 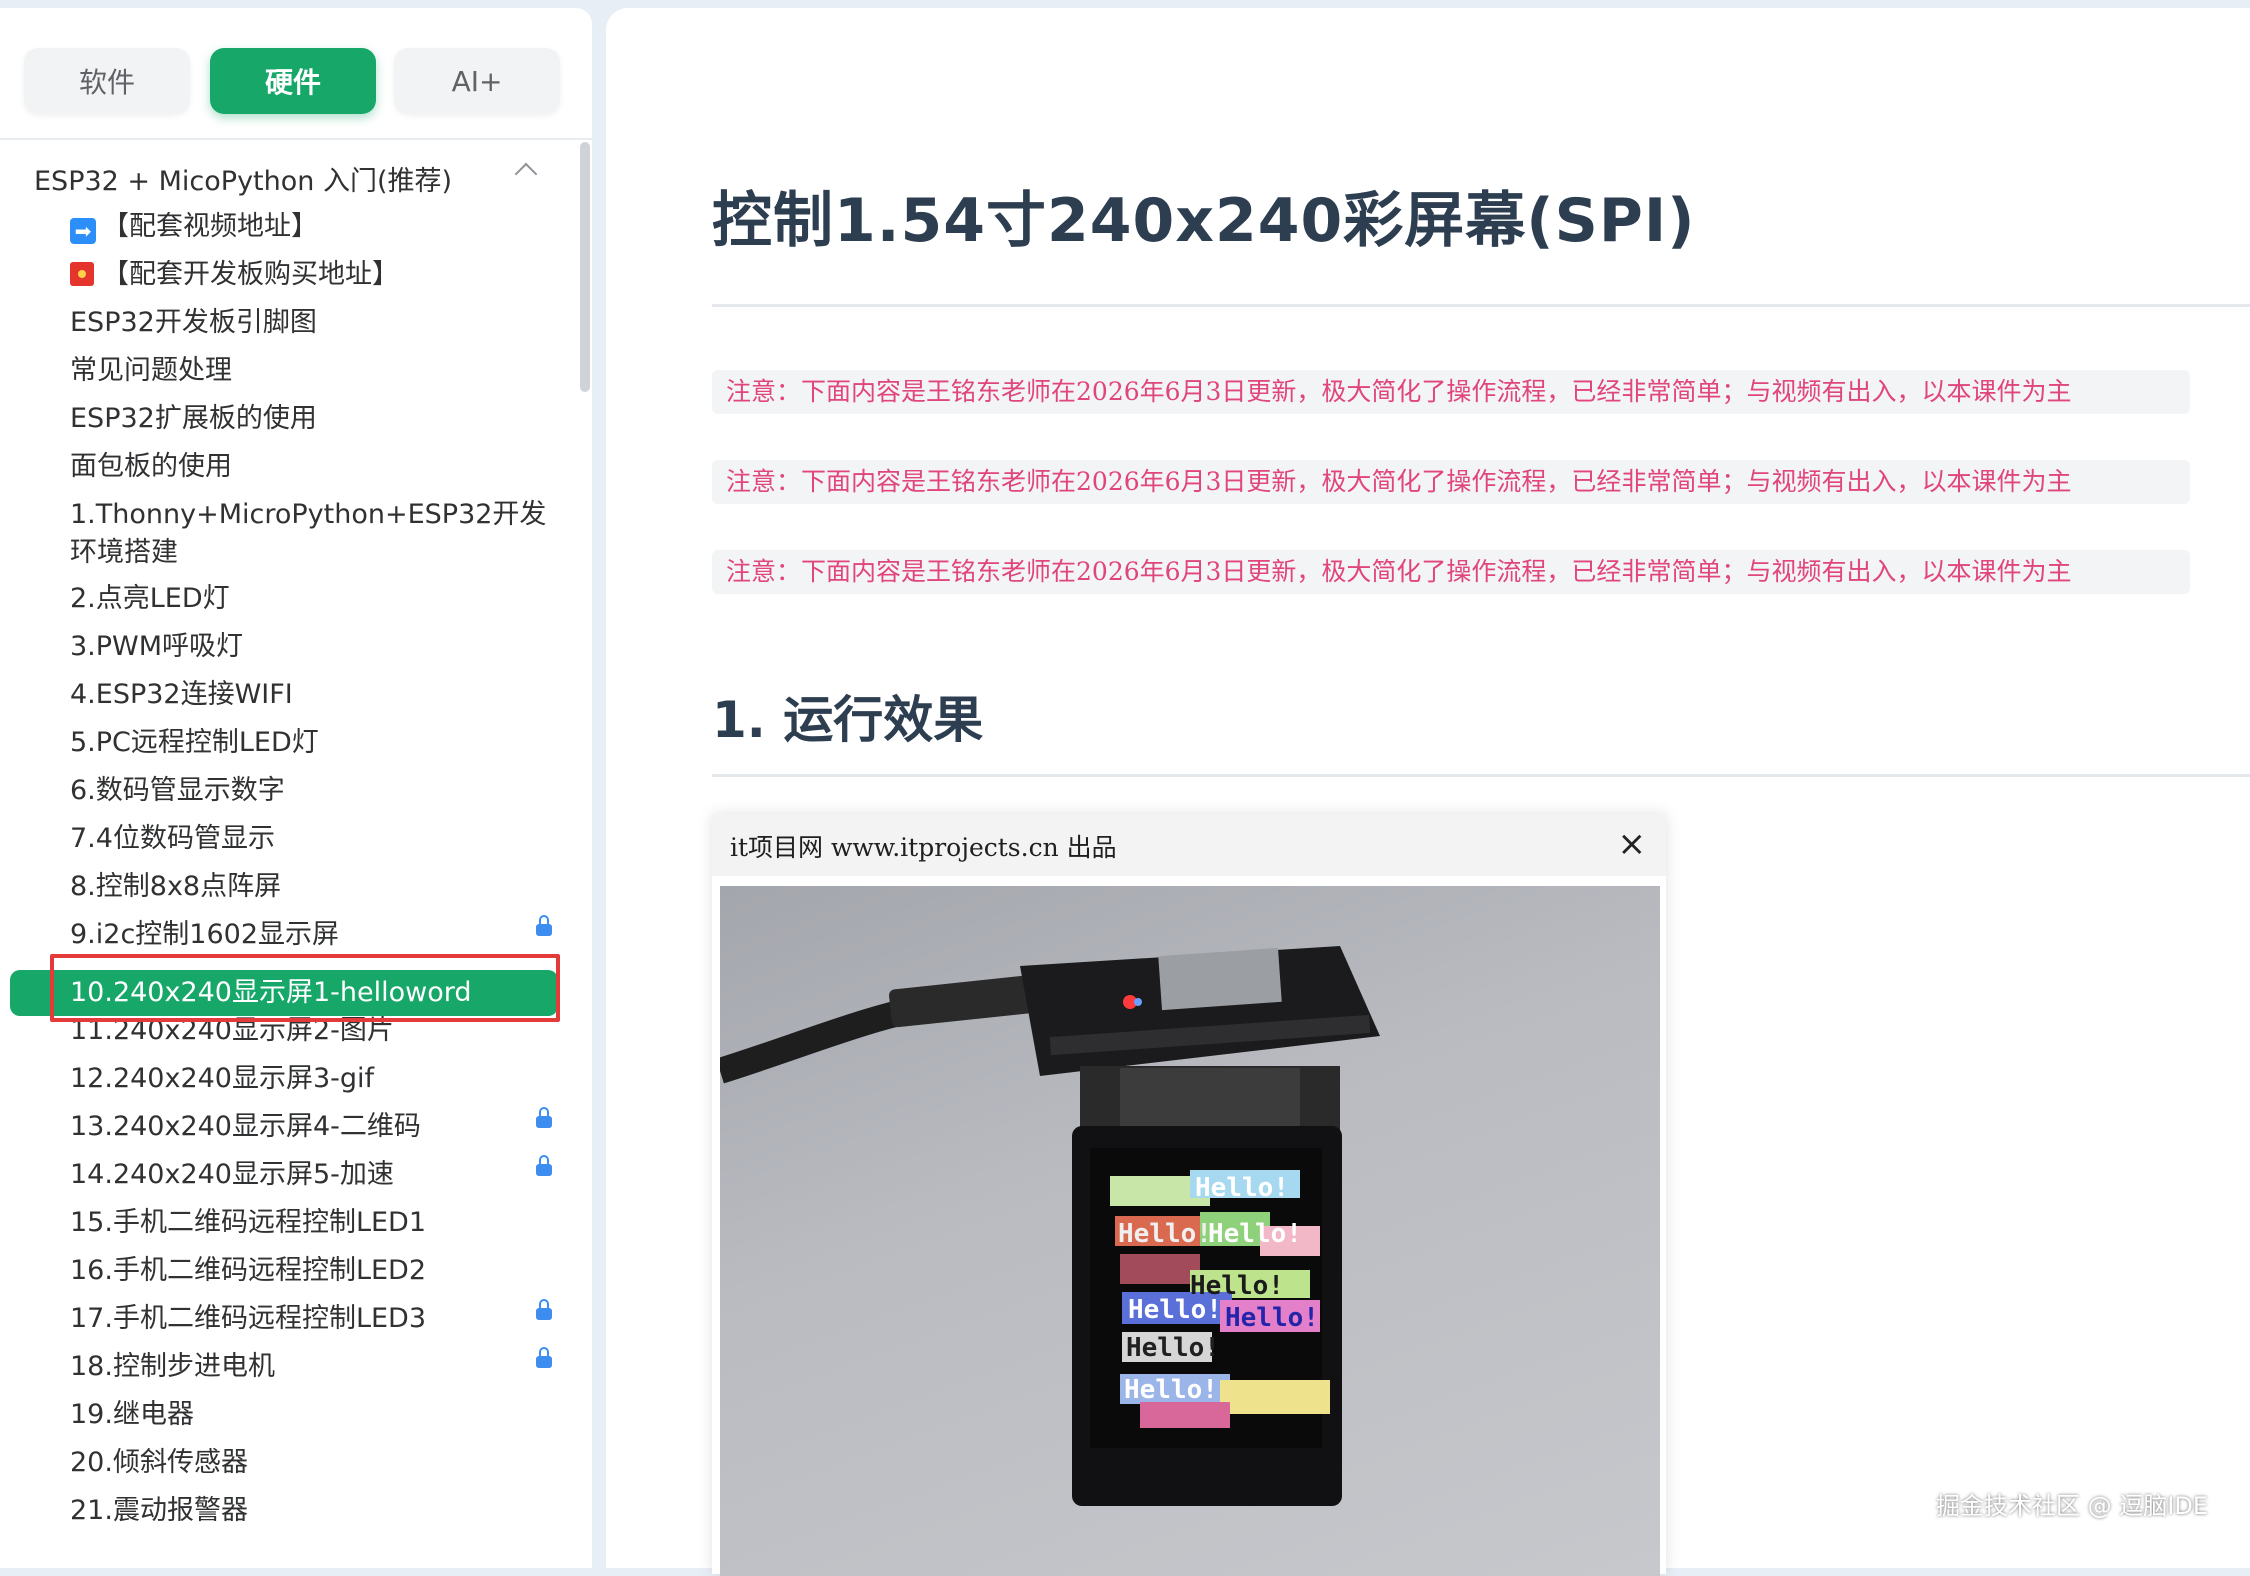 I want to click on sidebar-item-label: 3.PWM呼吸灯, so click(x=157, y=646).